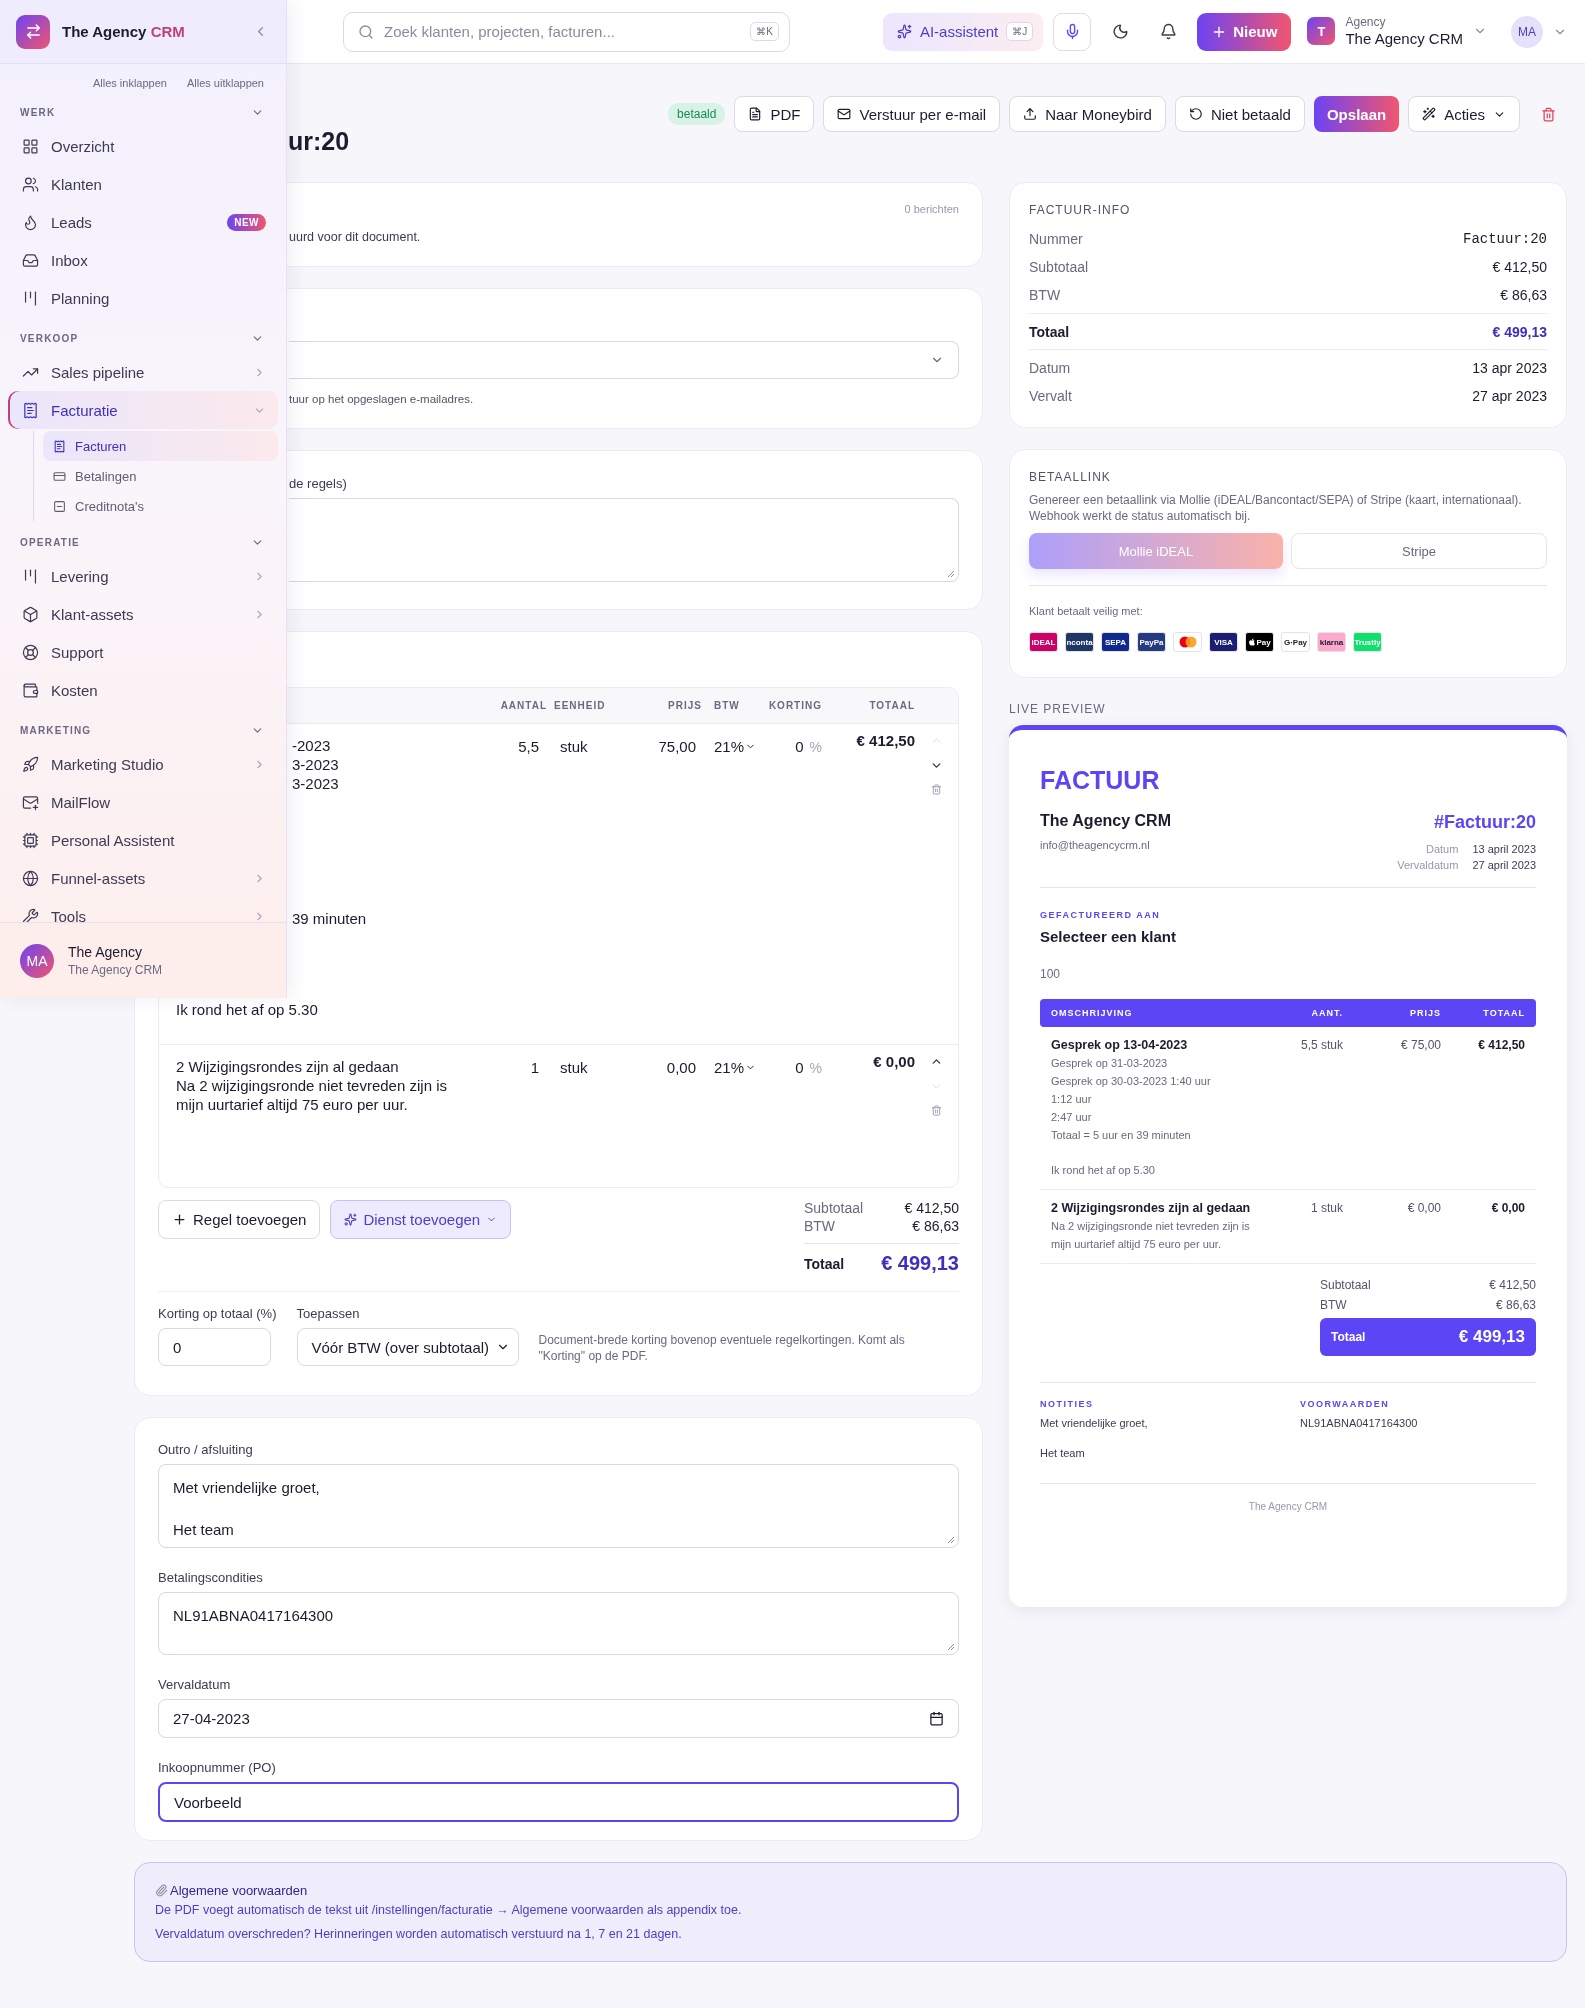 This screenshot has width=1585, height=2008. What do you see at coordinates (1168, 31) in the screenshot?
I see `bell-icon` at bounding box center [1168, 31].